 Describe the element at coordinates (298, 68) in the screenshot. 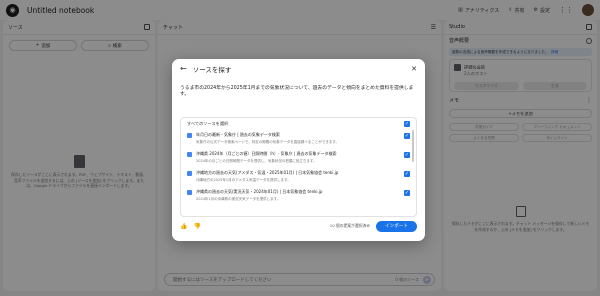

I see `dialog-header: ← ソースを探す ✕` at that location.